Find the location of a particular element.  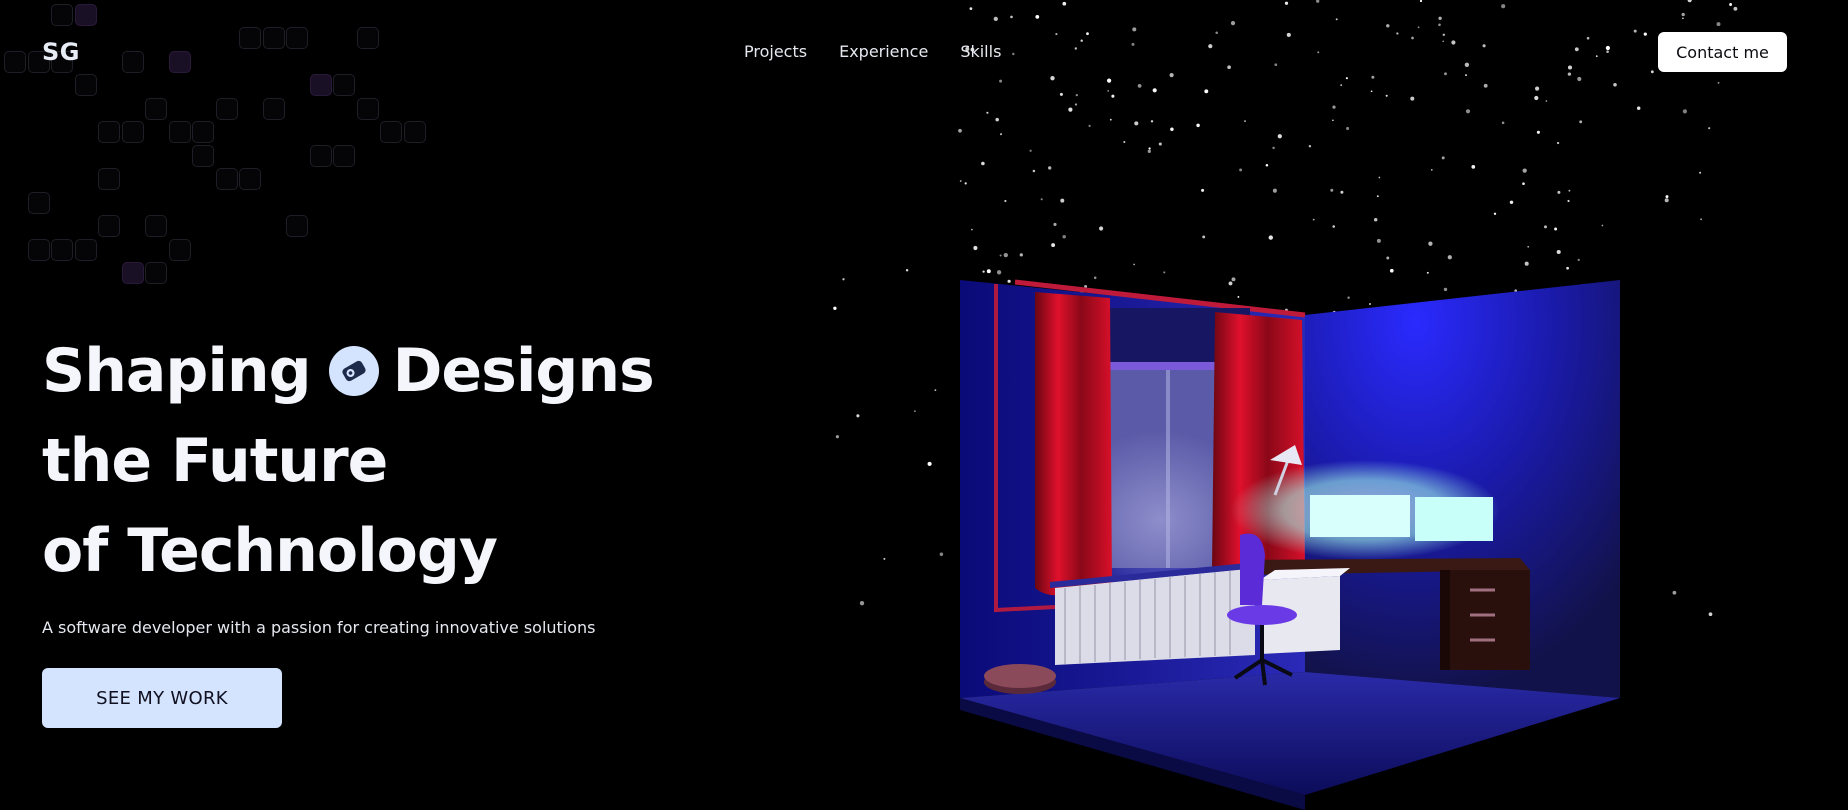

hero-title-word-designs: Designs is located at coordinates (523, 371).